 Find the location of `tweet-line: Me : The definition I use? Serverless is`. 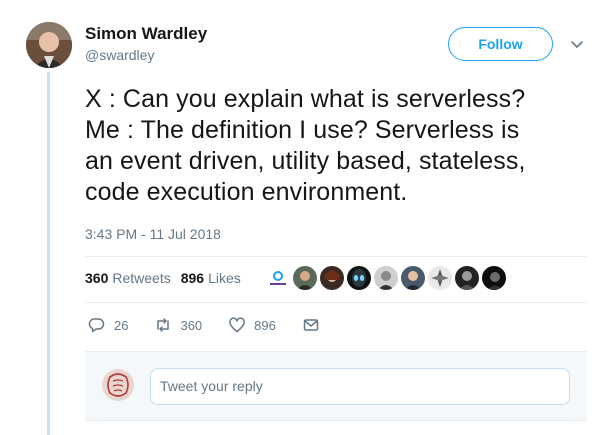

tweet-line: Me : The definition I use? Serverless is is located at coordinates (302, 130).